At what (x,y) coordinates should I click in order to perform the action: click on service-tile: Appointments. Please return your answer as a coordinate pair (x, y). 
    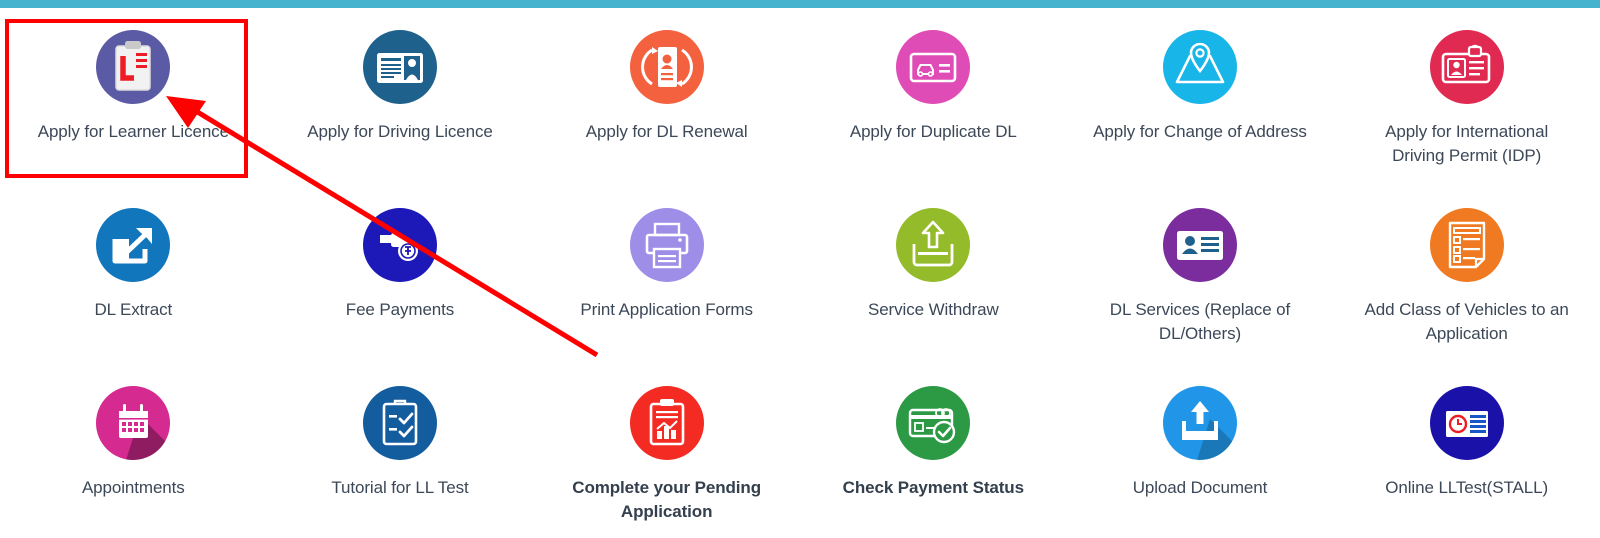
    Looking at the image, I should click on (133, 454).